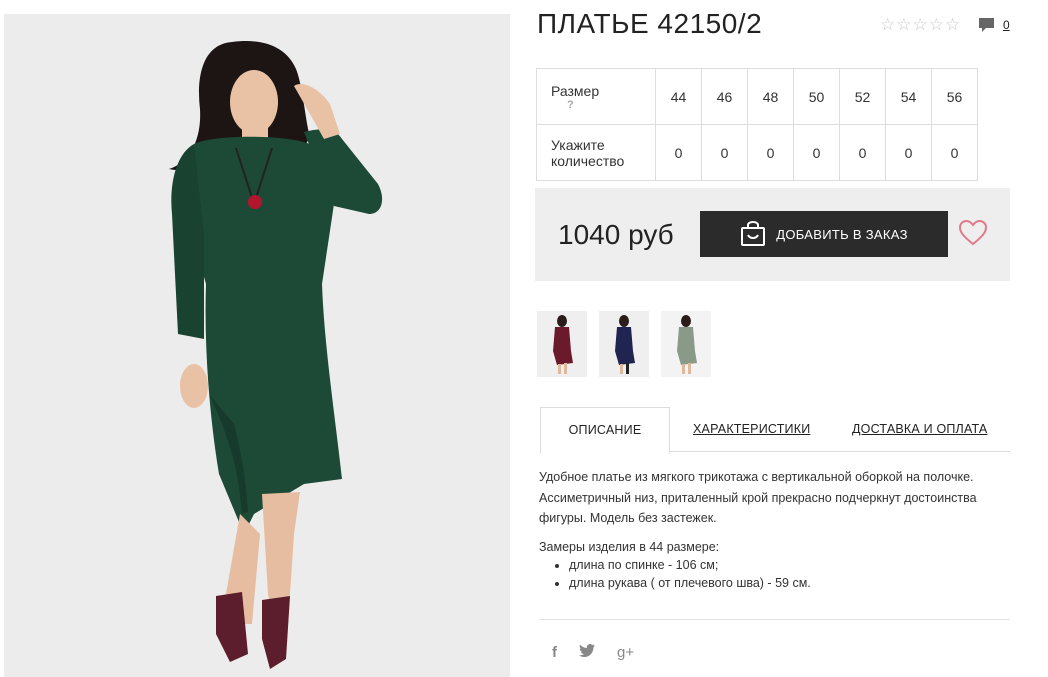  I want to click on section-divider, so click(774, 619).